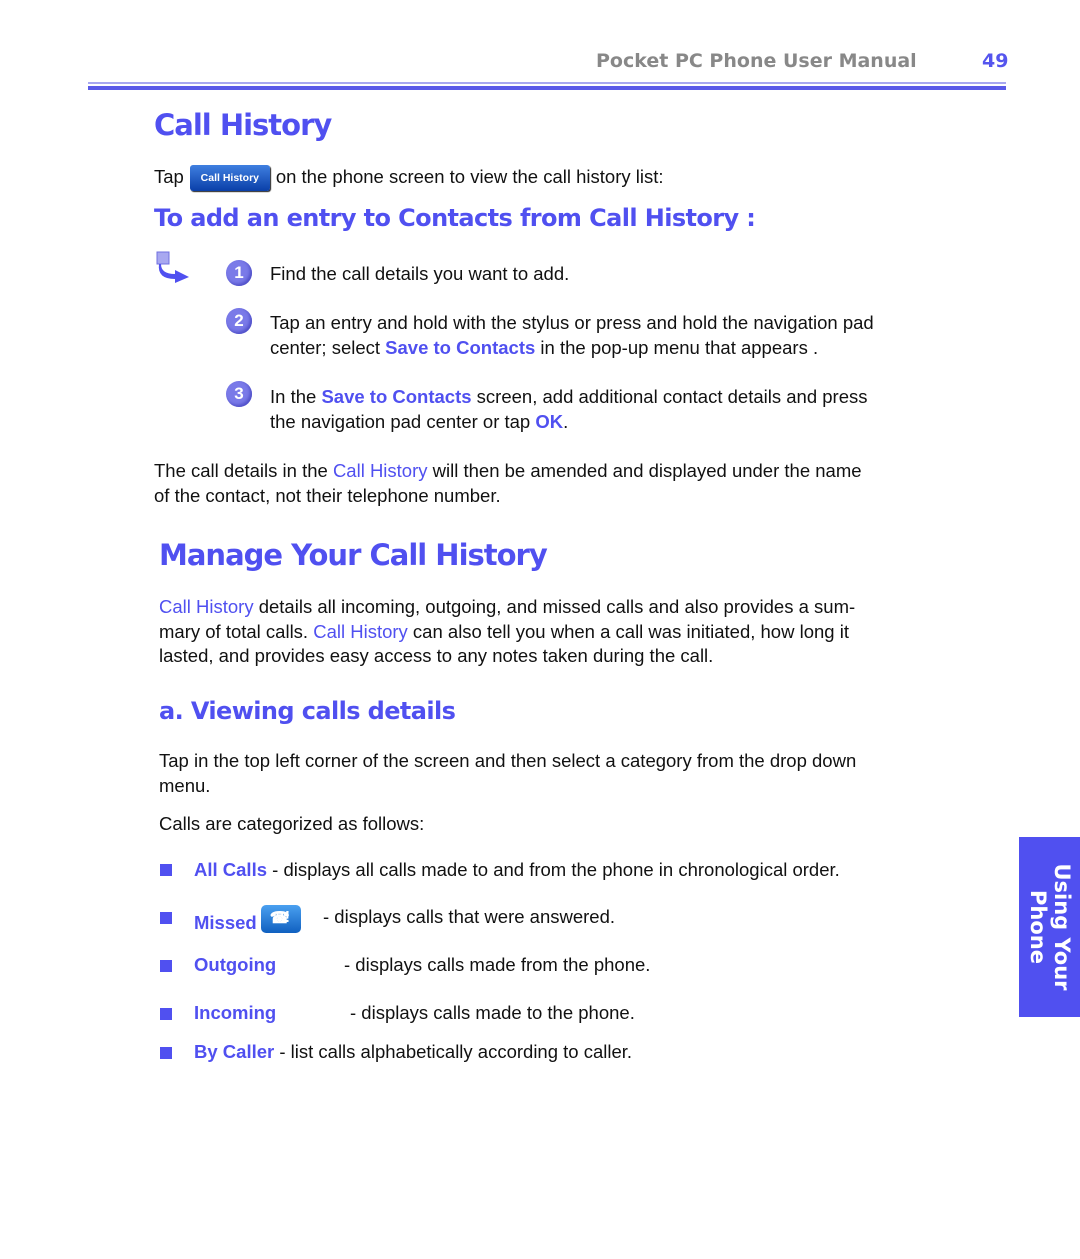 The width and height of the screenshot is (1080, 1259). I want to click on ok-highlight: OK, so click(549, 421).